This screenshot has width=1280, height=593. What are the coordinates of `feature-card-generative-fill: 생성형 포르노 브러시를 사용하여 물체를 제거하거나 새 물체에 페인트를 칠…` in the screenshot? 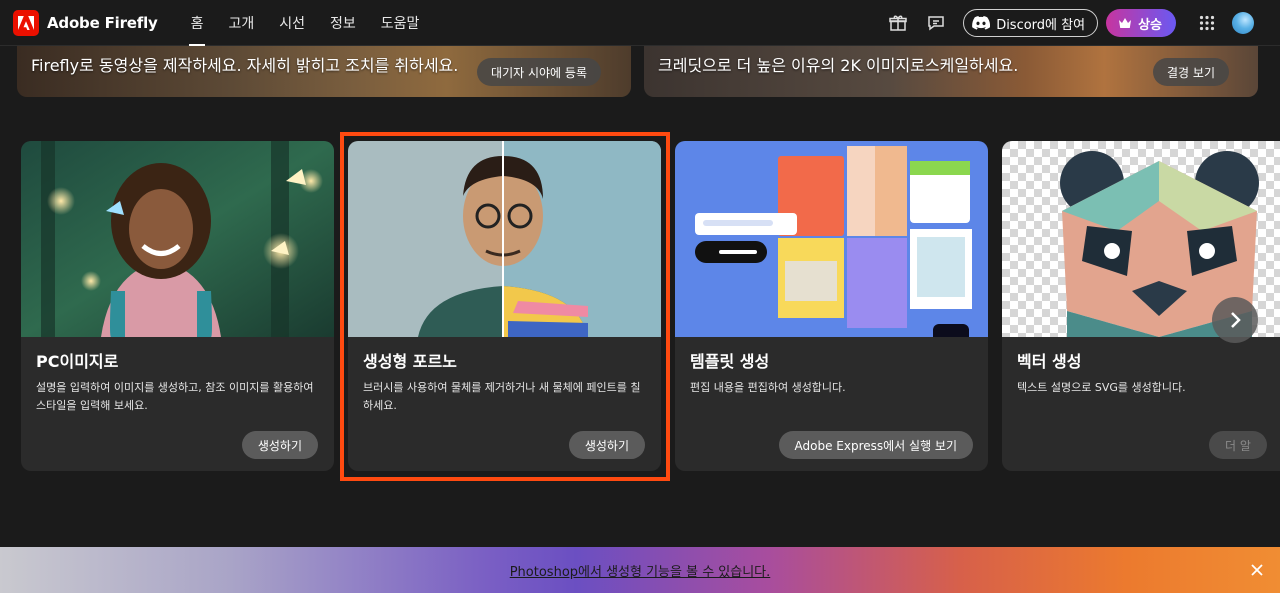 It's located at (504, 306).